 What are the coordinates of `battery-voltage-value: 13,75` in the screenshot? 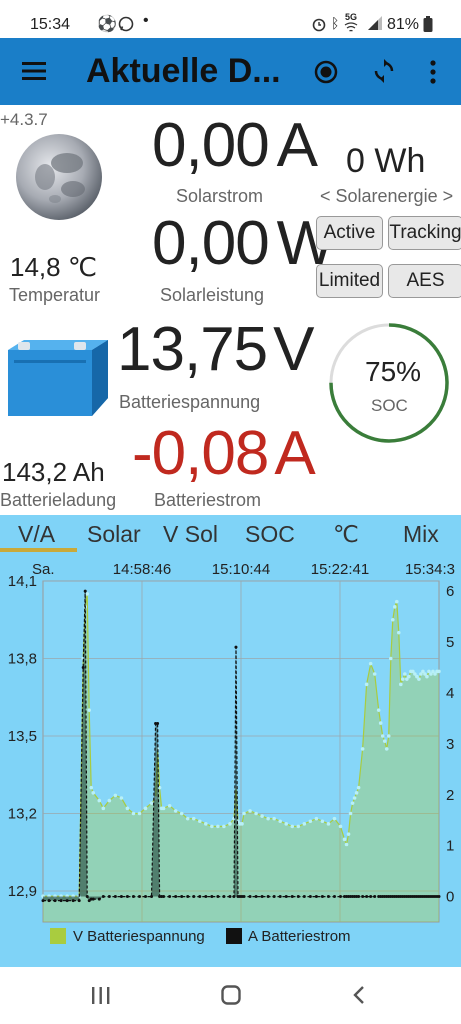 It's located at (192, 349).